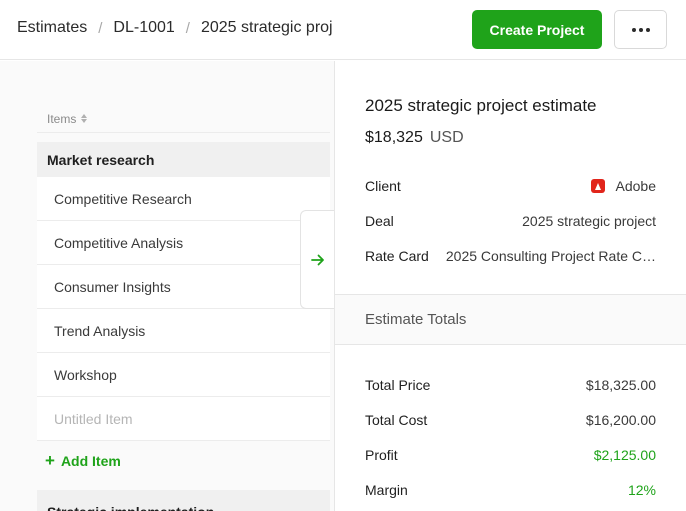 This screenshot has width=686, height=511. I want to click on list-item: Workshop, so click(183, 375).